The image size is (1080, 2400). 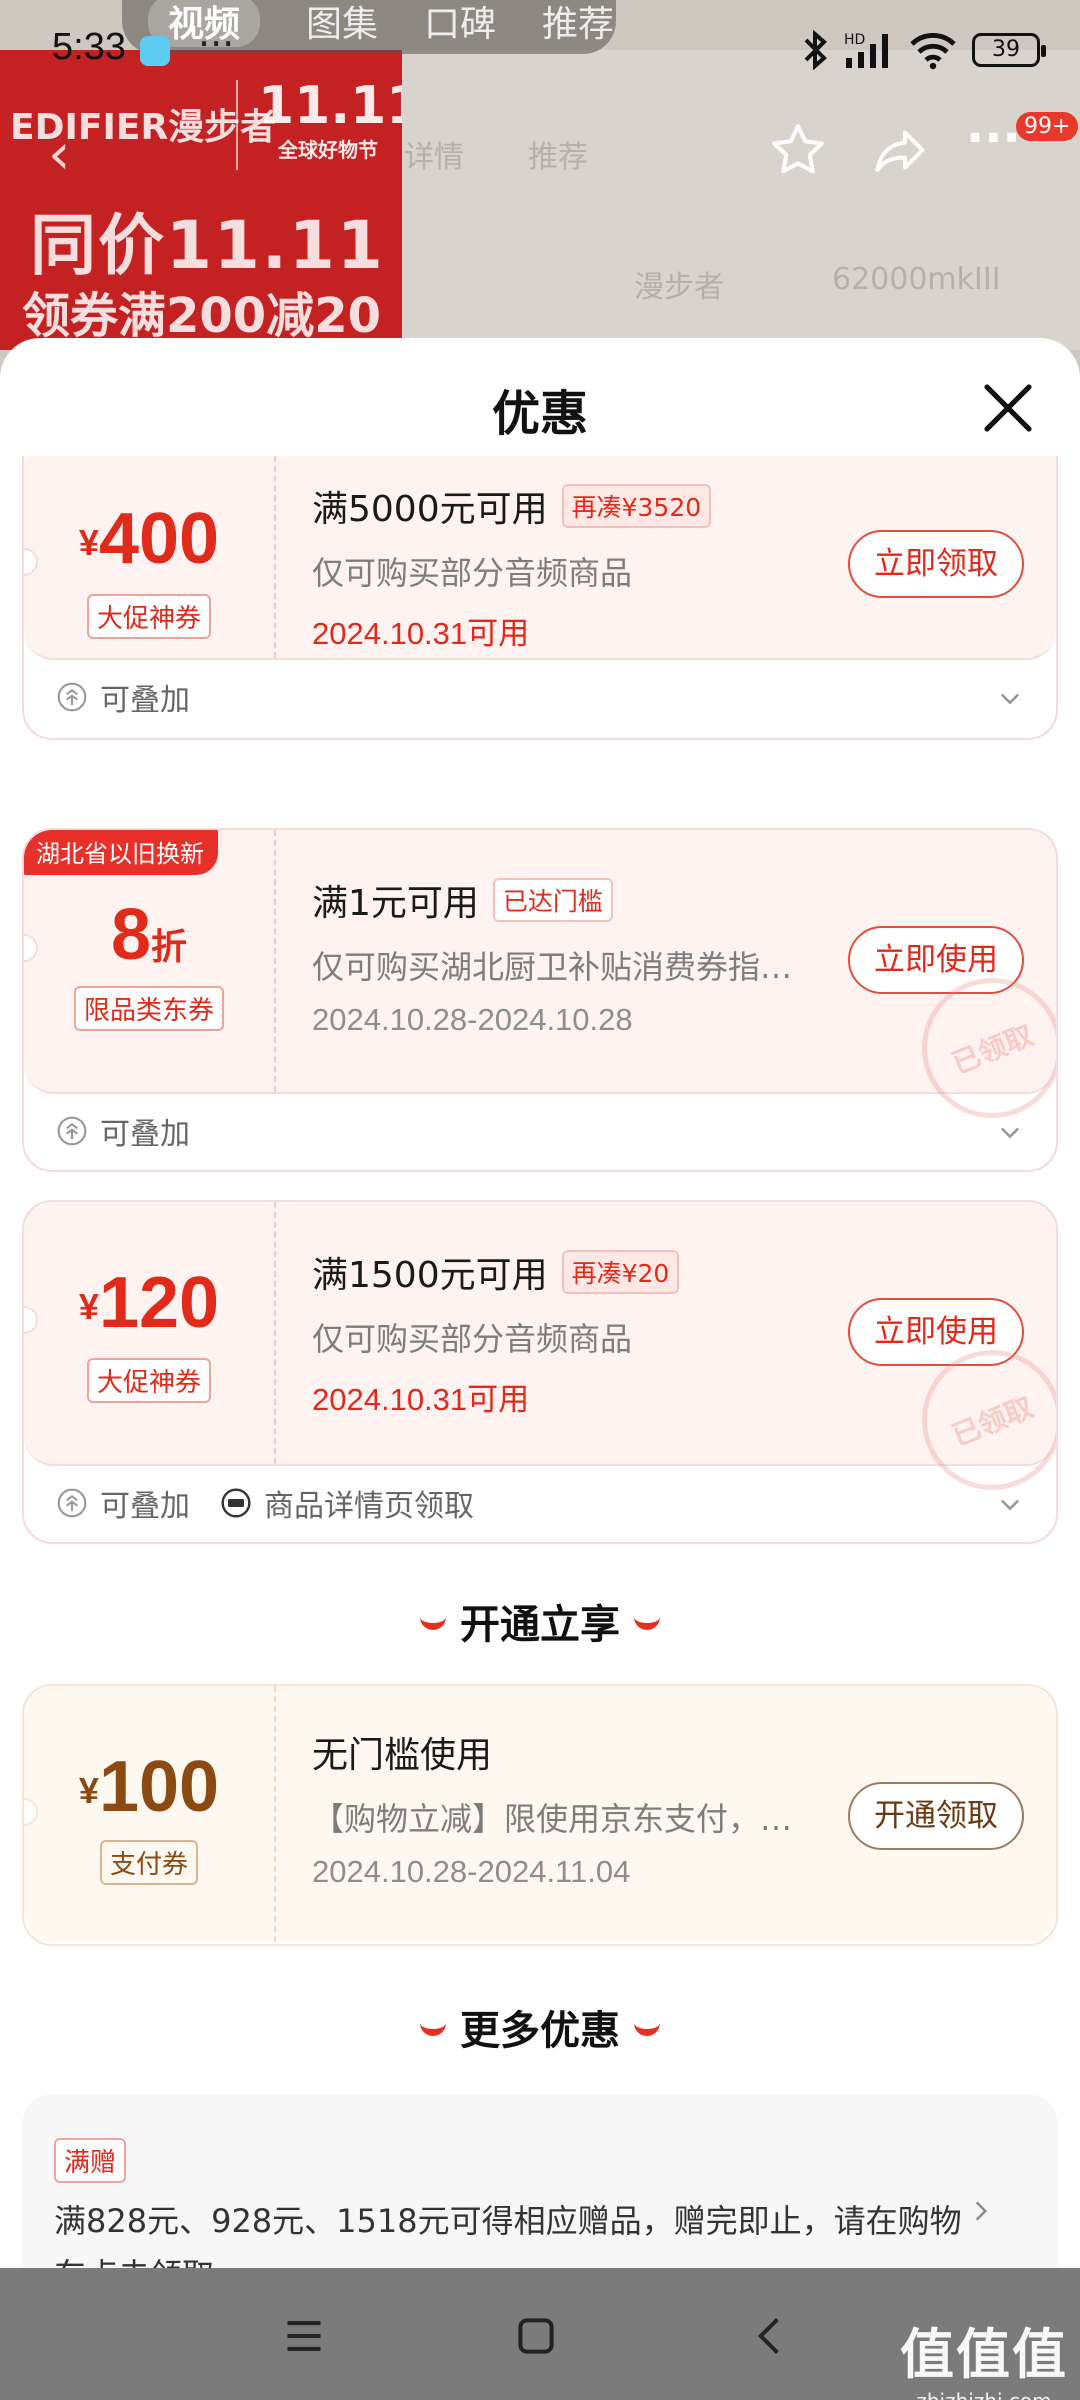 I want to click on battery-indicator: 39, so click(x=1009, y=50).